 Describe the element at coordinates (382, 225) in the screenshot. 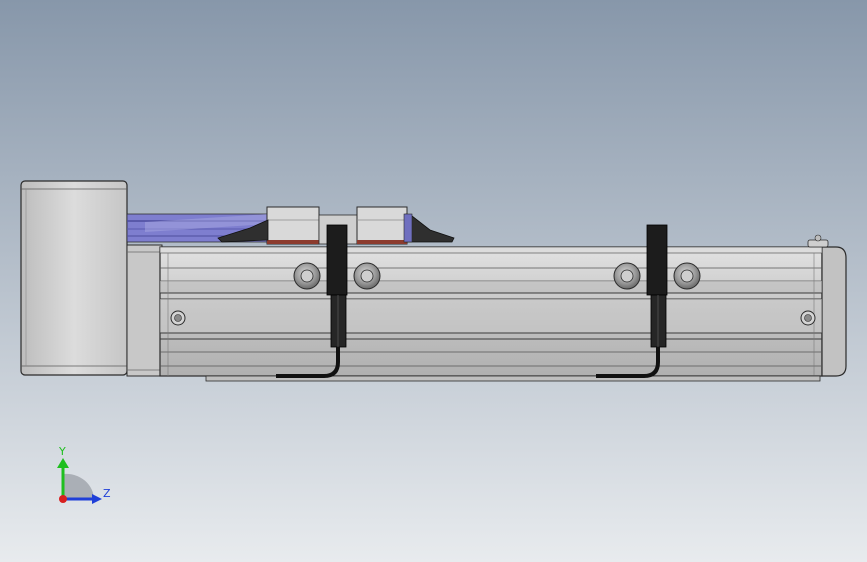

I see `carriage-block-right` at that location.